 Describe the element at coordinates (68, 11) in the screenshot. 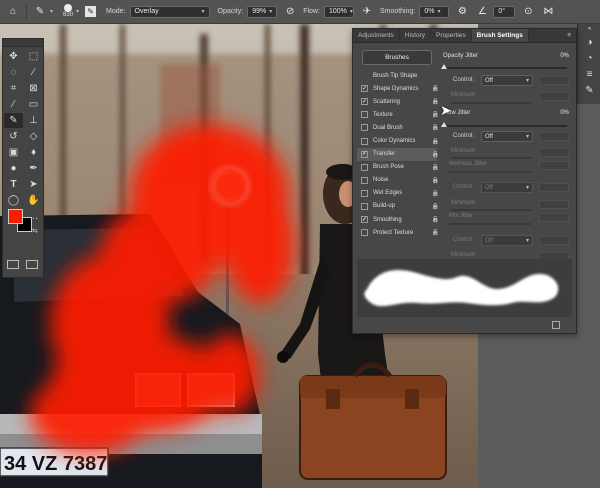

I see `brush-preset-picker: 630` at that location.